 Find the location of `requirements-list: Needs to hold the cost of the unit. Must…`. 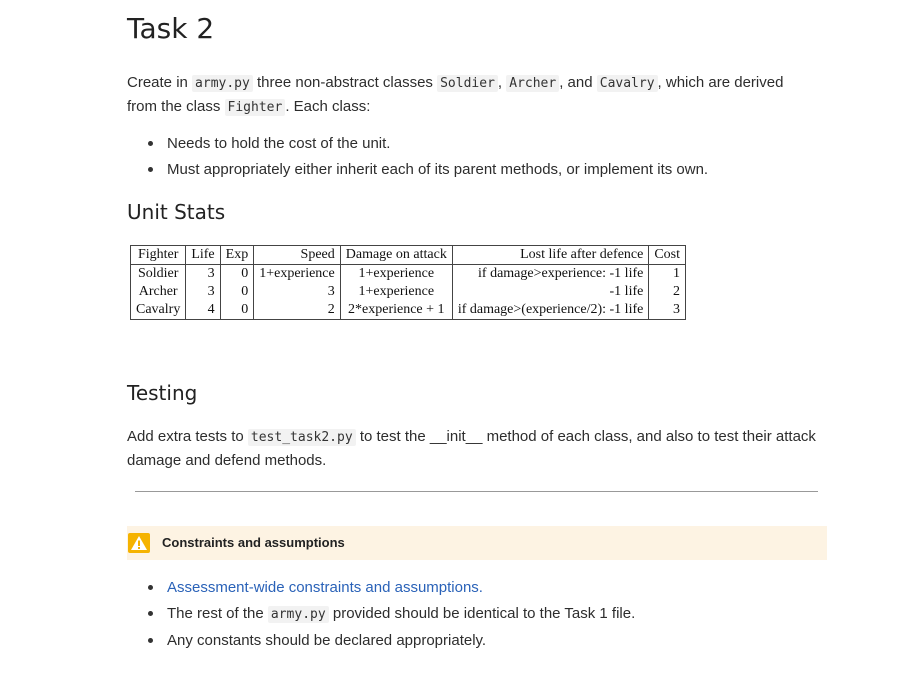

requirements-list: Needs to hold the cost of the unit. Must… is located at coordinates (417, 158).